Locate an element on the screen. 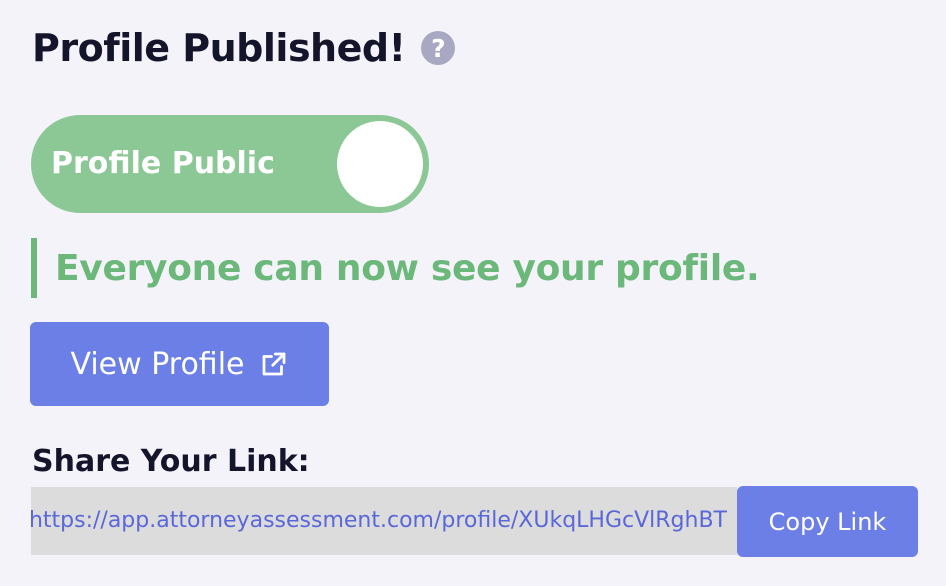 This screenshot has height=586, width=946. toggle-knob is located at coordinates (380, 164).